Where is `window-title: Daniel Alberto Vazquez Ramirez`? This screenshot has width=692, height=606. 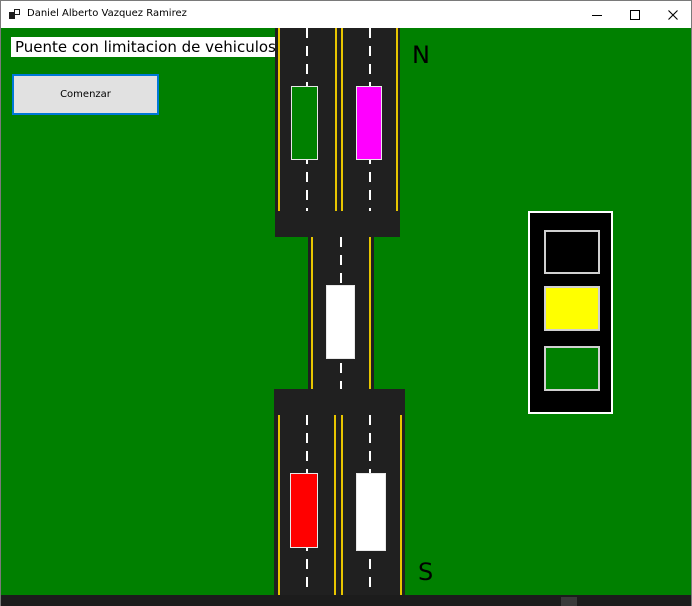 window-title: Daniel Alberto Vazquez Ramirez is located at coordinates (107, 13).